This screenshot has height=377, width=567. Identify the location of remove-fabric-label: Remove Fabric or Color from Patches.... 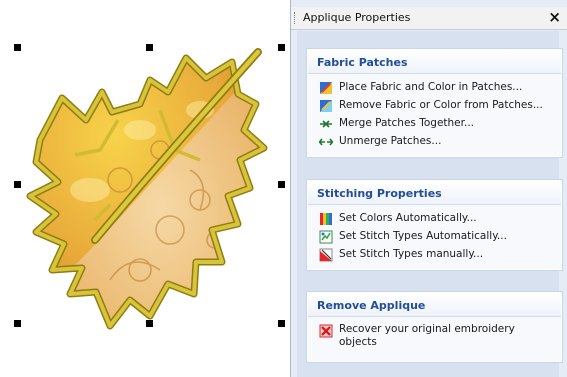
(441, 105).